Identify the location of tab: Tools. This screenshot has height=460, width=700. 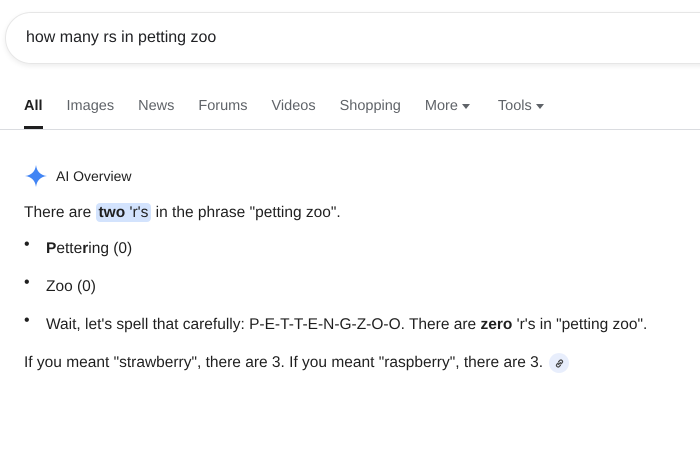
(521, 111).